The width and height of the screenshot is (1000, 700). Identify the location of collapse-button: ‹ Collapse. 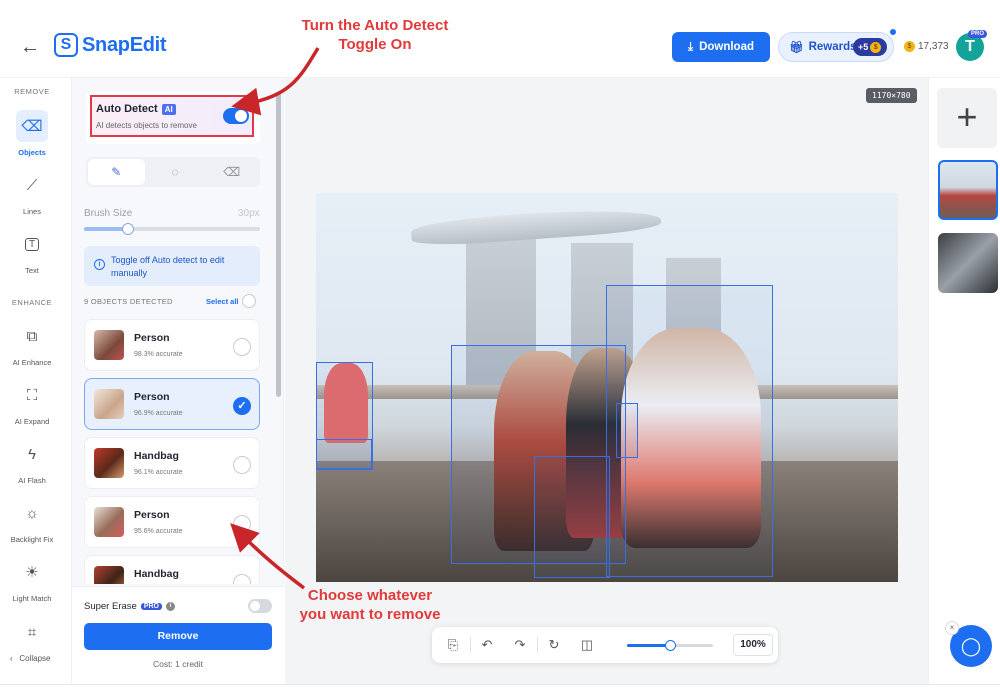
(30, 658).